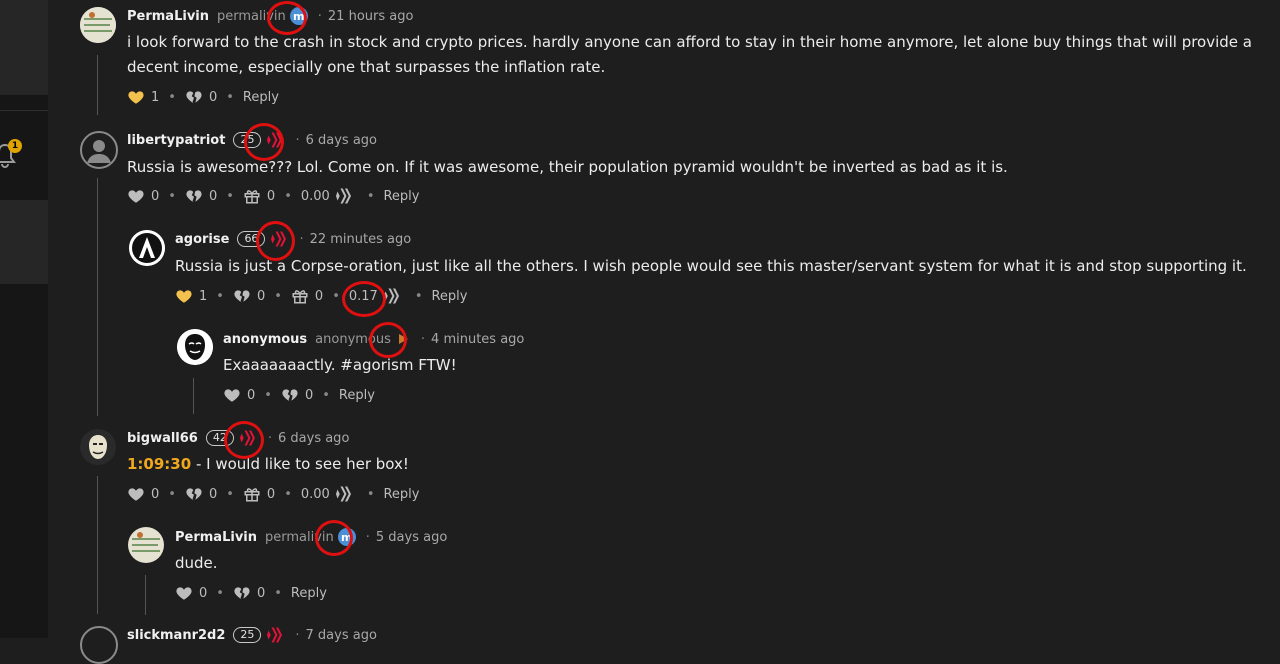  Describe the element at coordinates (341, 635) in the screenshot. I see `comment-time: 7 days ago` at that location.